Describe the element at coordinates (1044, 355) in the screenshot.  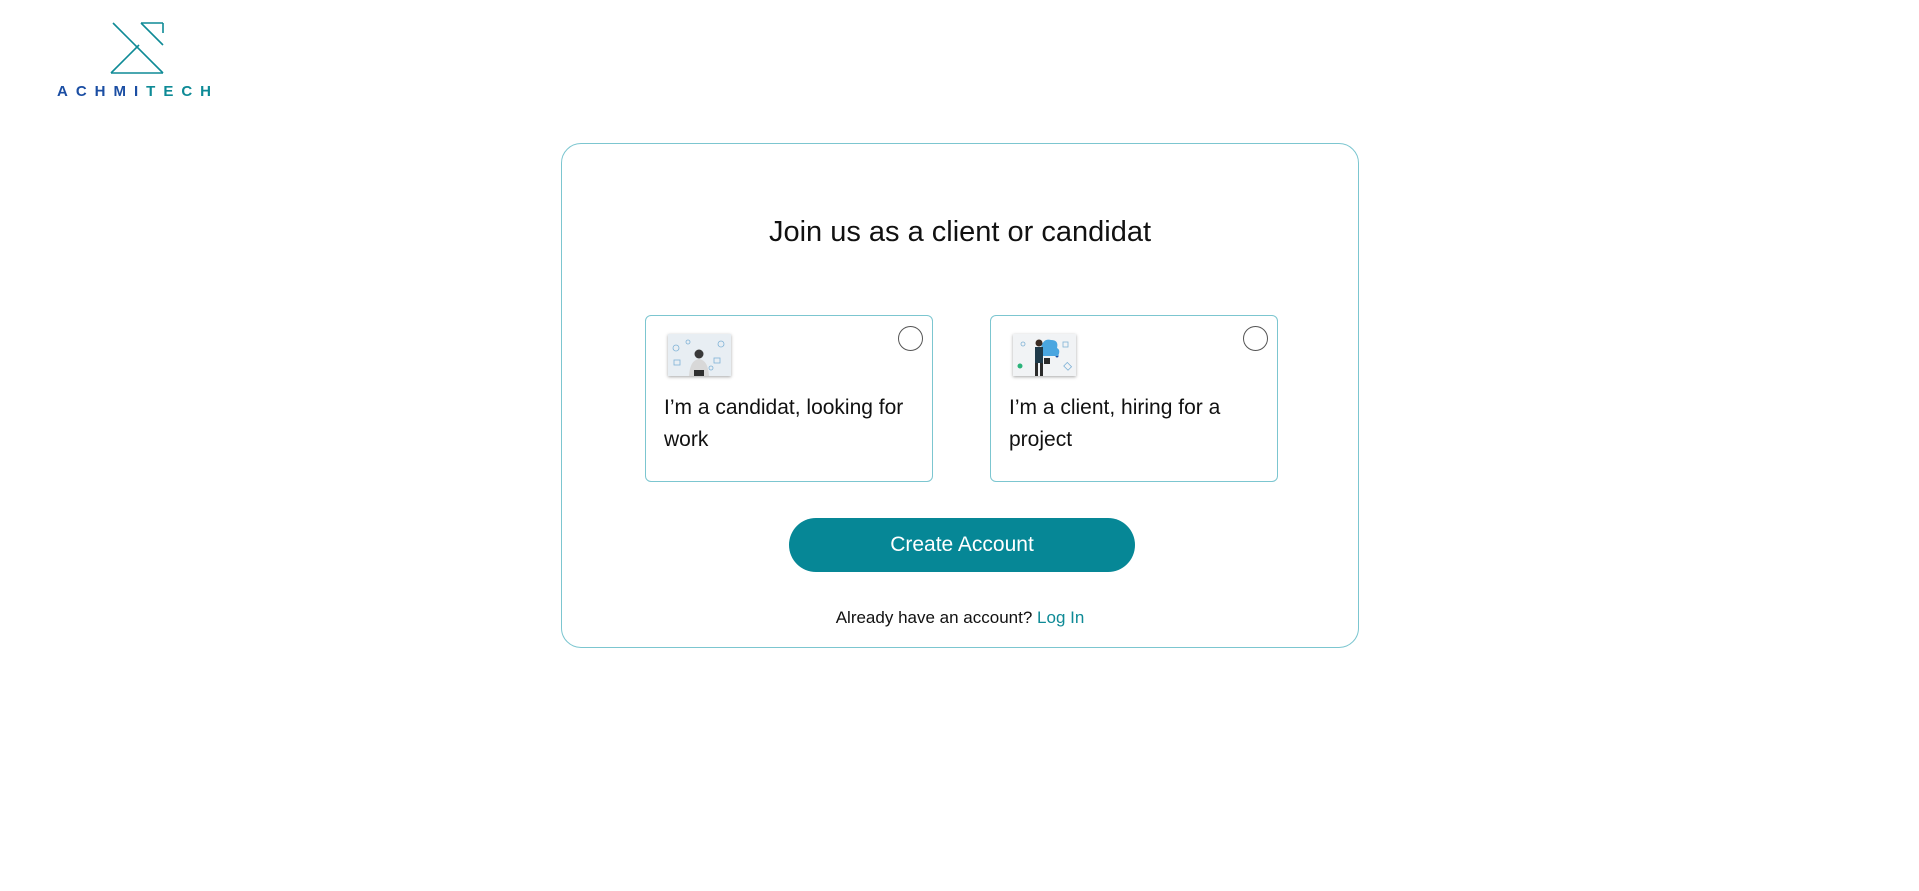
I see `person-with-cloud-image` at that location.